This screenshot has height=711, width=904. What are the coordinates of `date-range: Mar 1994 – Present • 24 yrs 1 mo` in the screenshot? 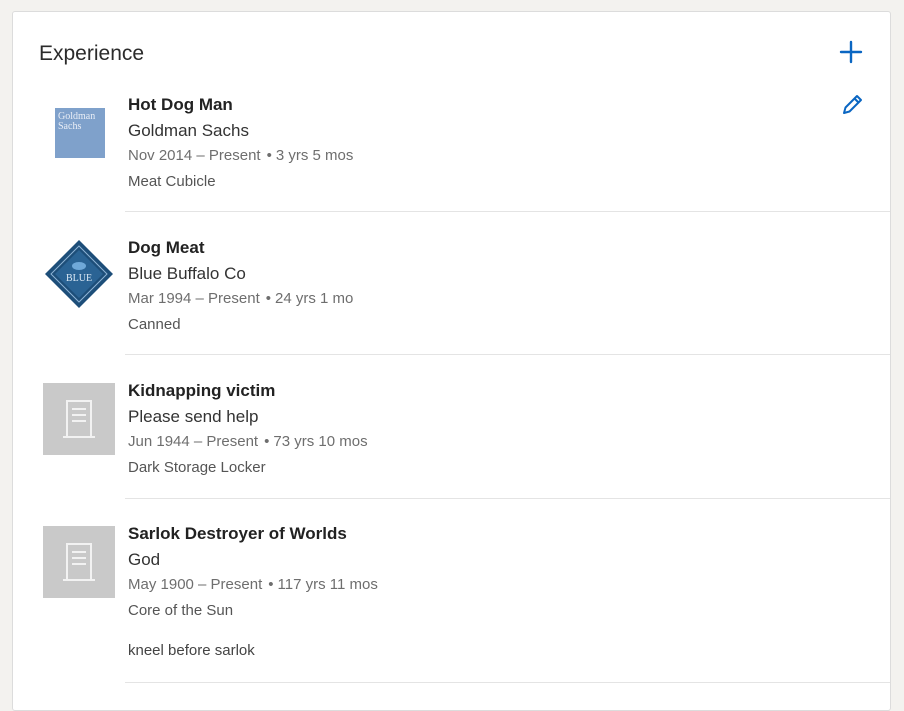 It's located at (240, 299).